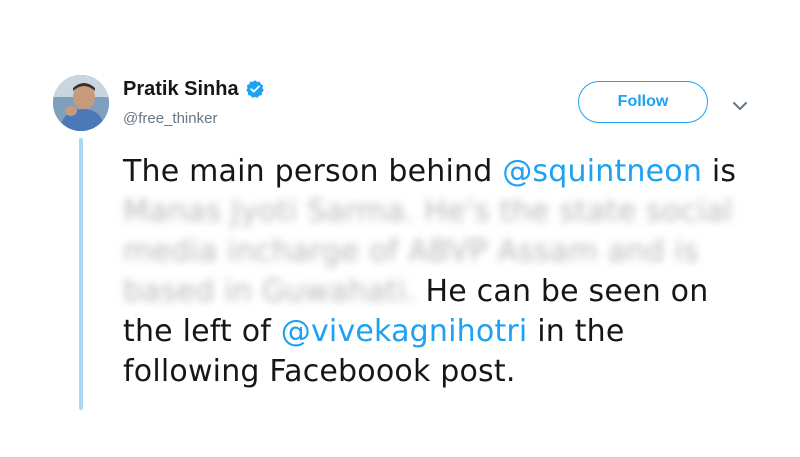  Describe the element at coordinates (602, 171) in the screenshot. I see `mention-link: @squintneon` at that location.